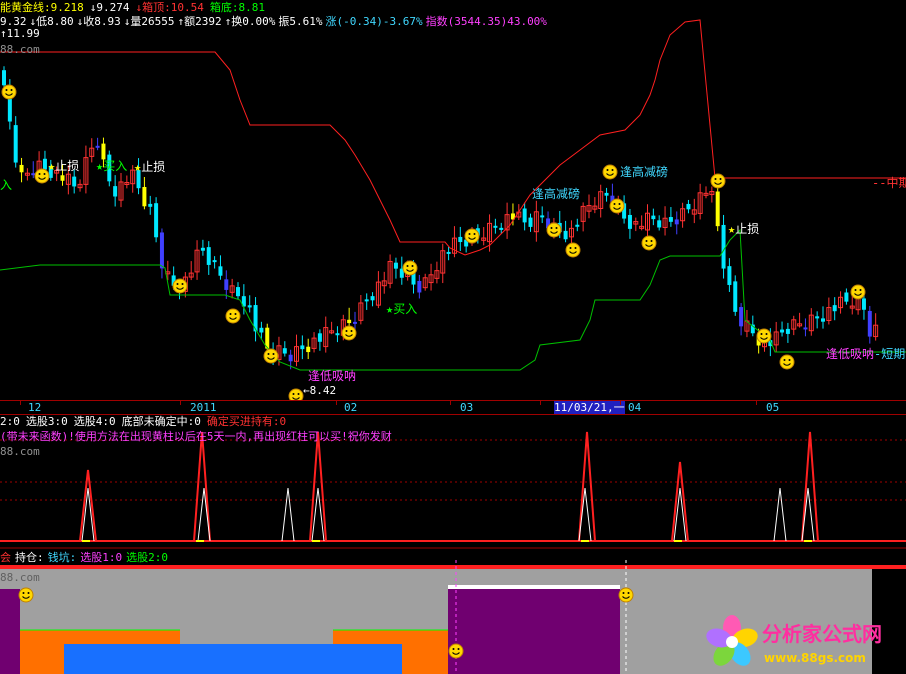 The height and width of the screenshot is (674, 906). What do you see at coordinates (6, 185) in the screenshot?
I see `annotation-label-3: 入` at bounding box center [6, 185].